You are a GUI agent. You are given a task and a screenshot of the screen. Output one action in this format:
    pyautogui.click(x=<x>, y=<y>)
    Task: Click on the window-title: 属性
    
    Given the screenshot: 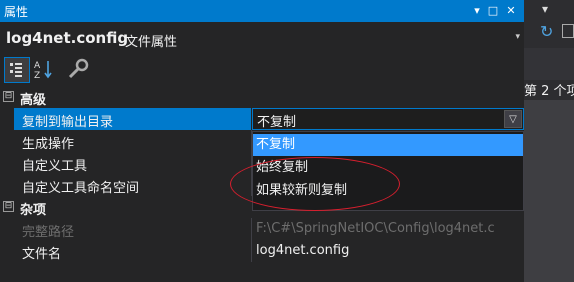 What is the action you would take?
    pyautogui.click(x=16, y=12)
    